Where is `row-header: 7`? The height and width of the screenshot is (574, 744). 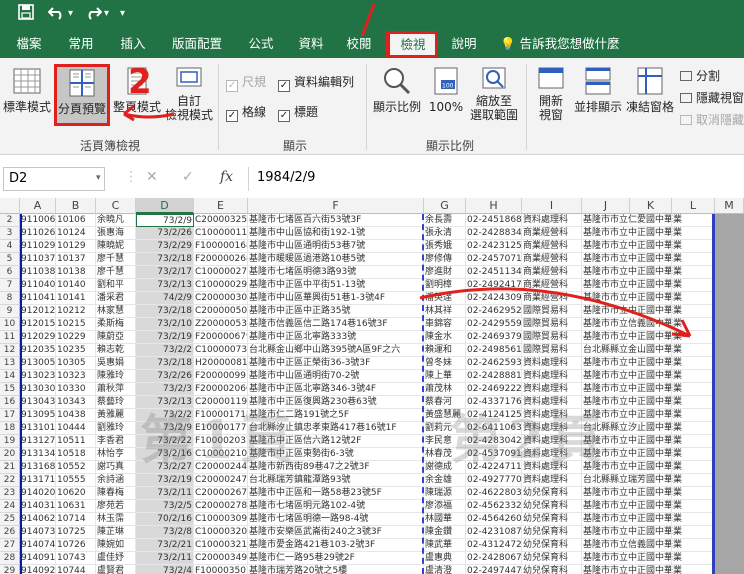
row-header: 7 is located at coordinates (10, 285).